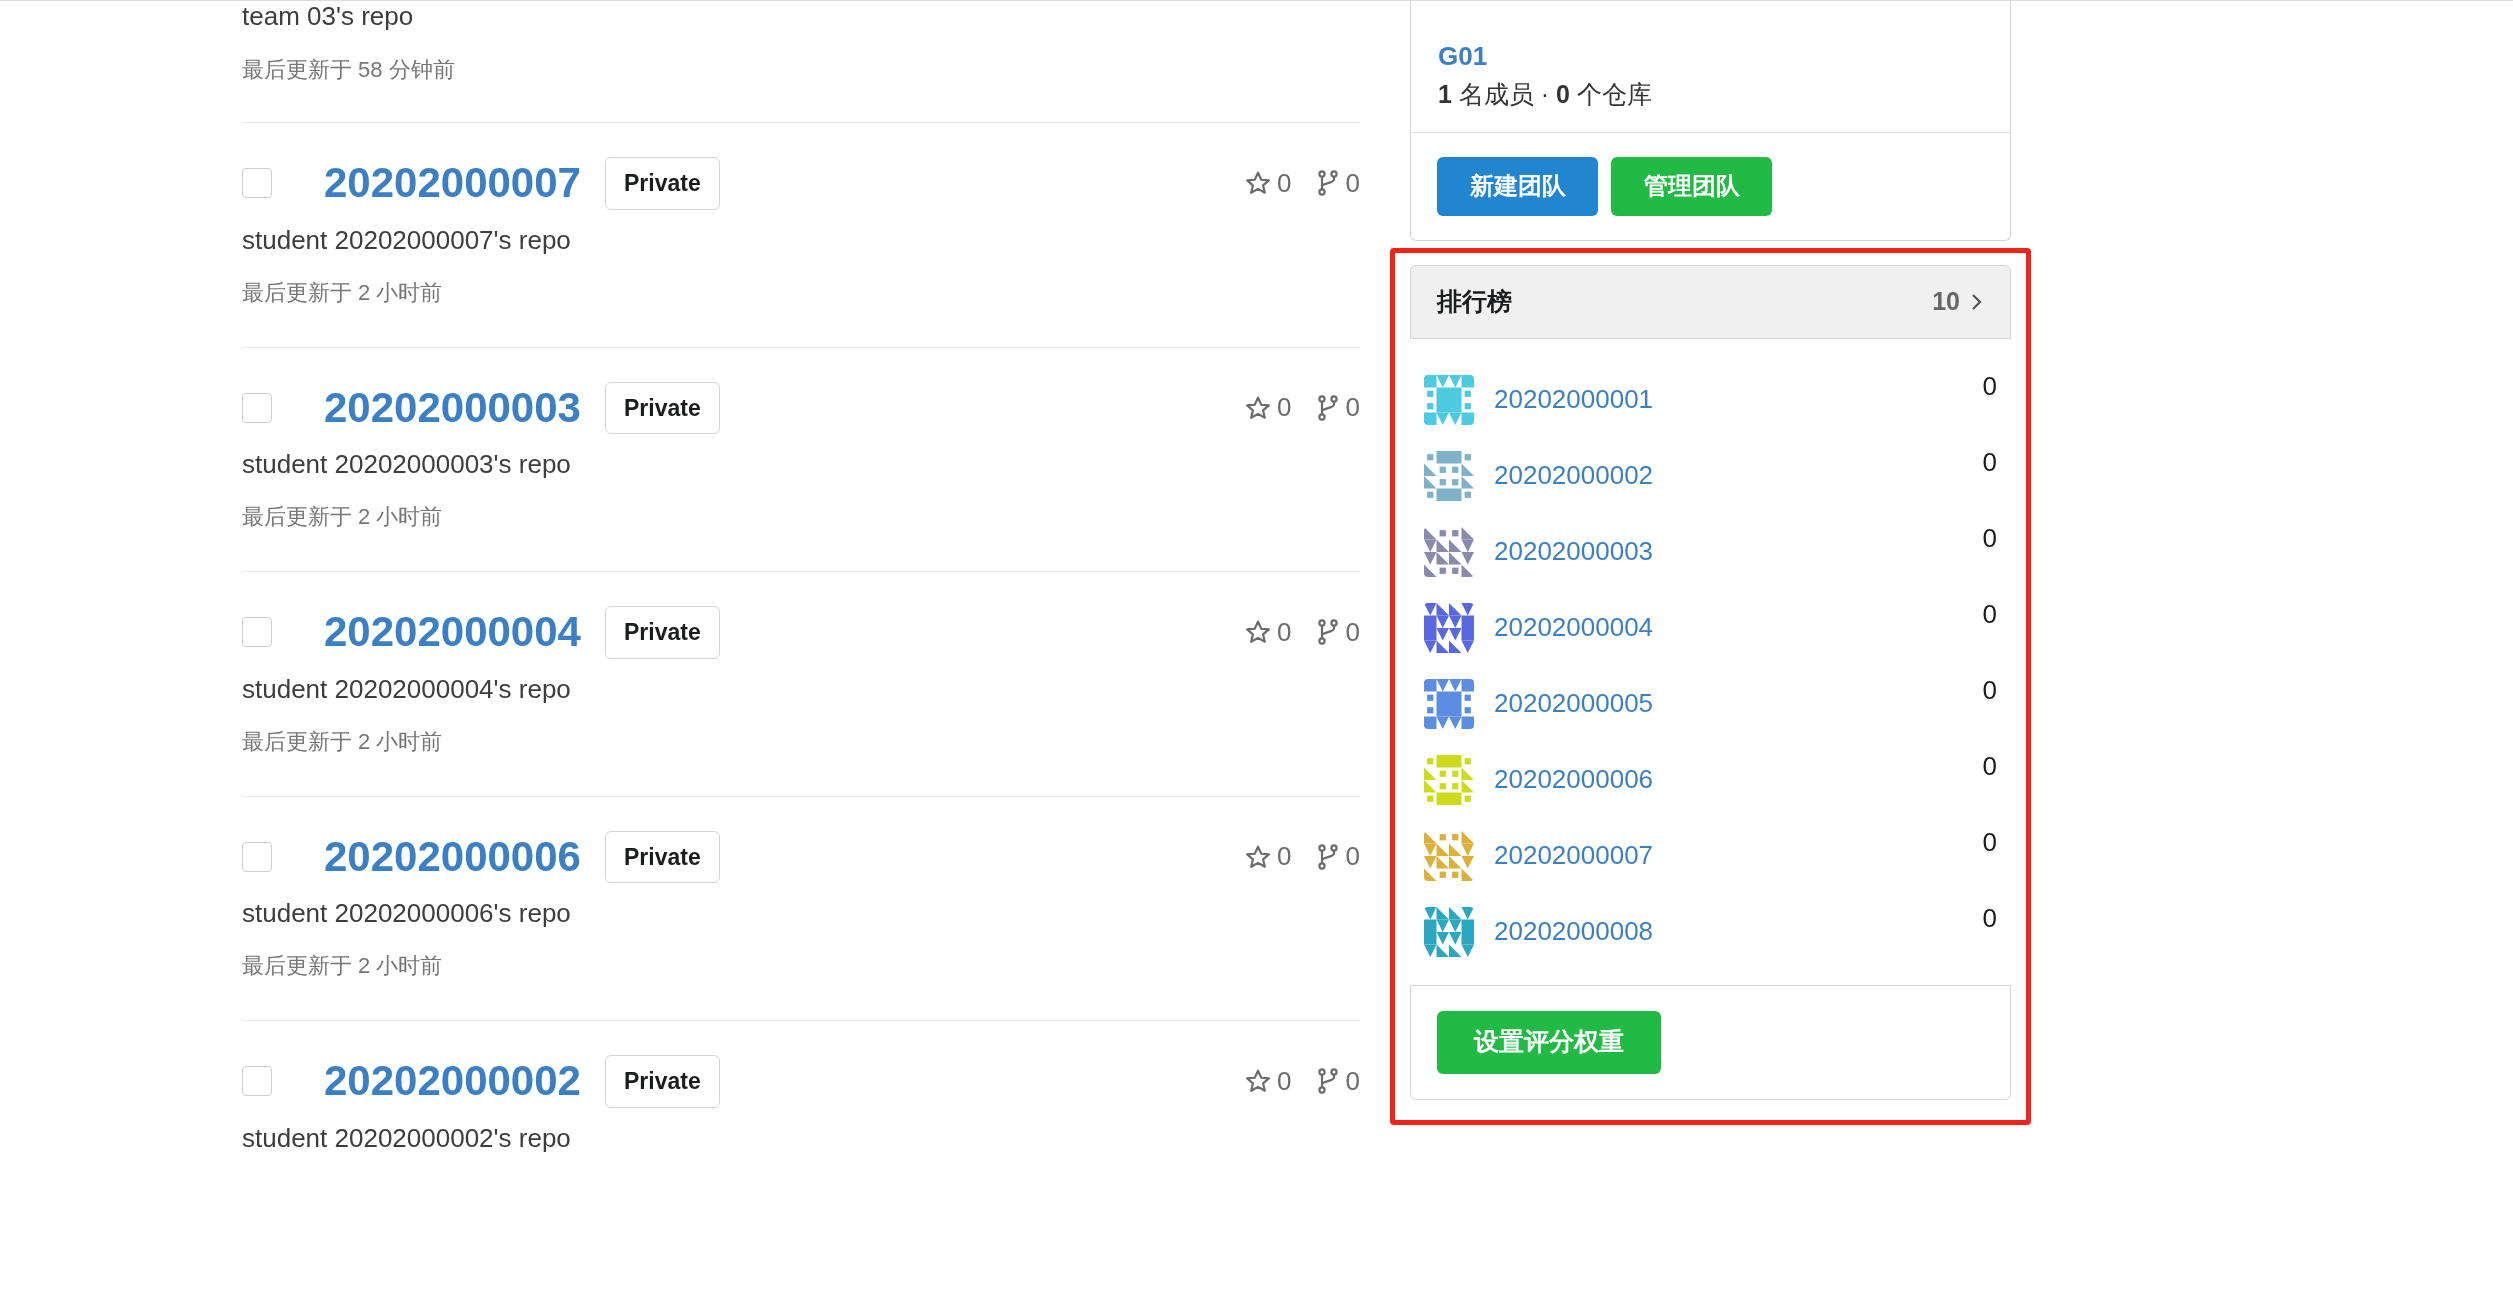 The width and height of the screenshot is (2513, 1292). Describe the element at coordinates (407, 913) in the screenshot. I see `repo-description: student 20202000006's repo` at that location.